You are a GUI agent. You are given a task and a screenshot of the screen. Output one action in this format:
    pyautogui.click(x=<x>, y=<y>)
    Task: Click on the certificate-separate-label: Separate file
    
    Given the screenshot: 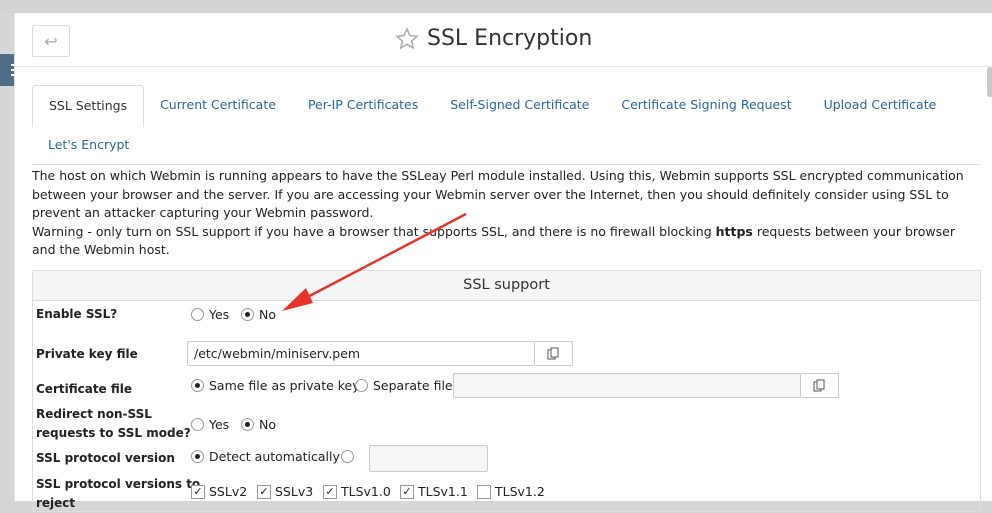 What is the action you would take?
    pyautogui.click(x=413, y=385)
    